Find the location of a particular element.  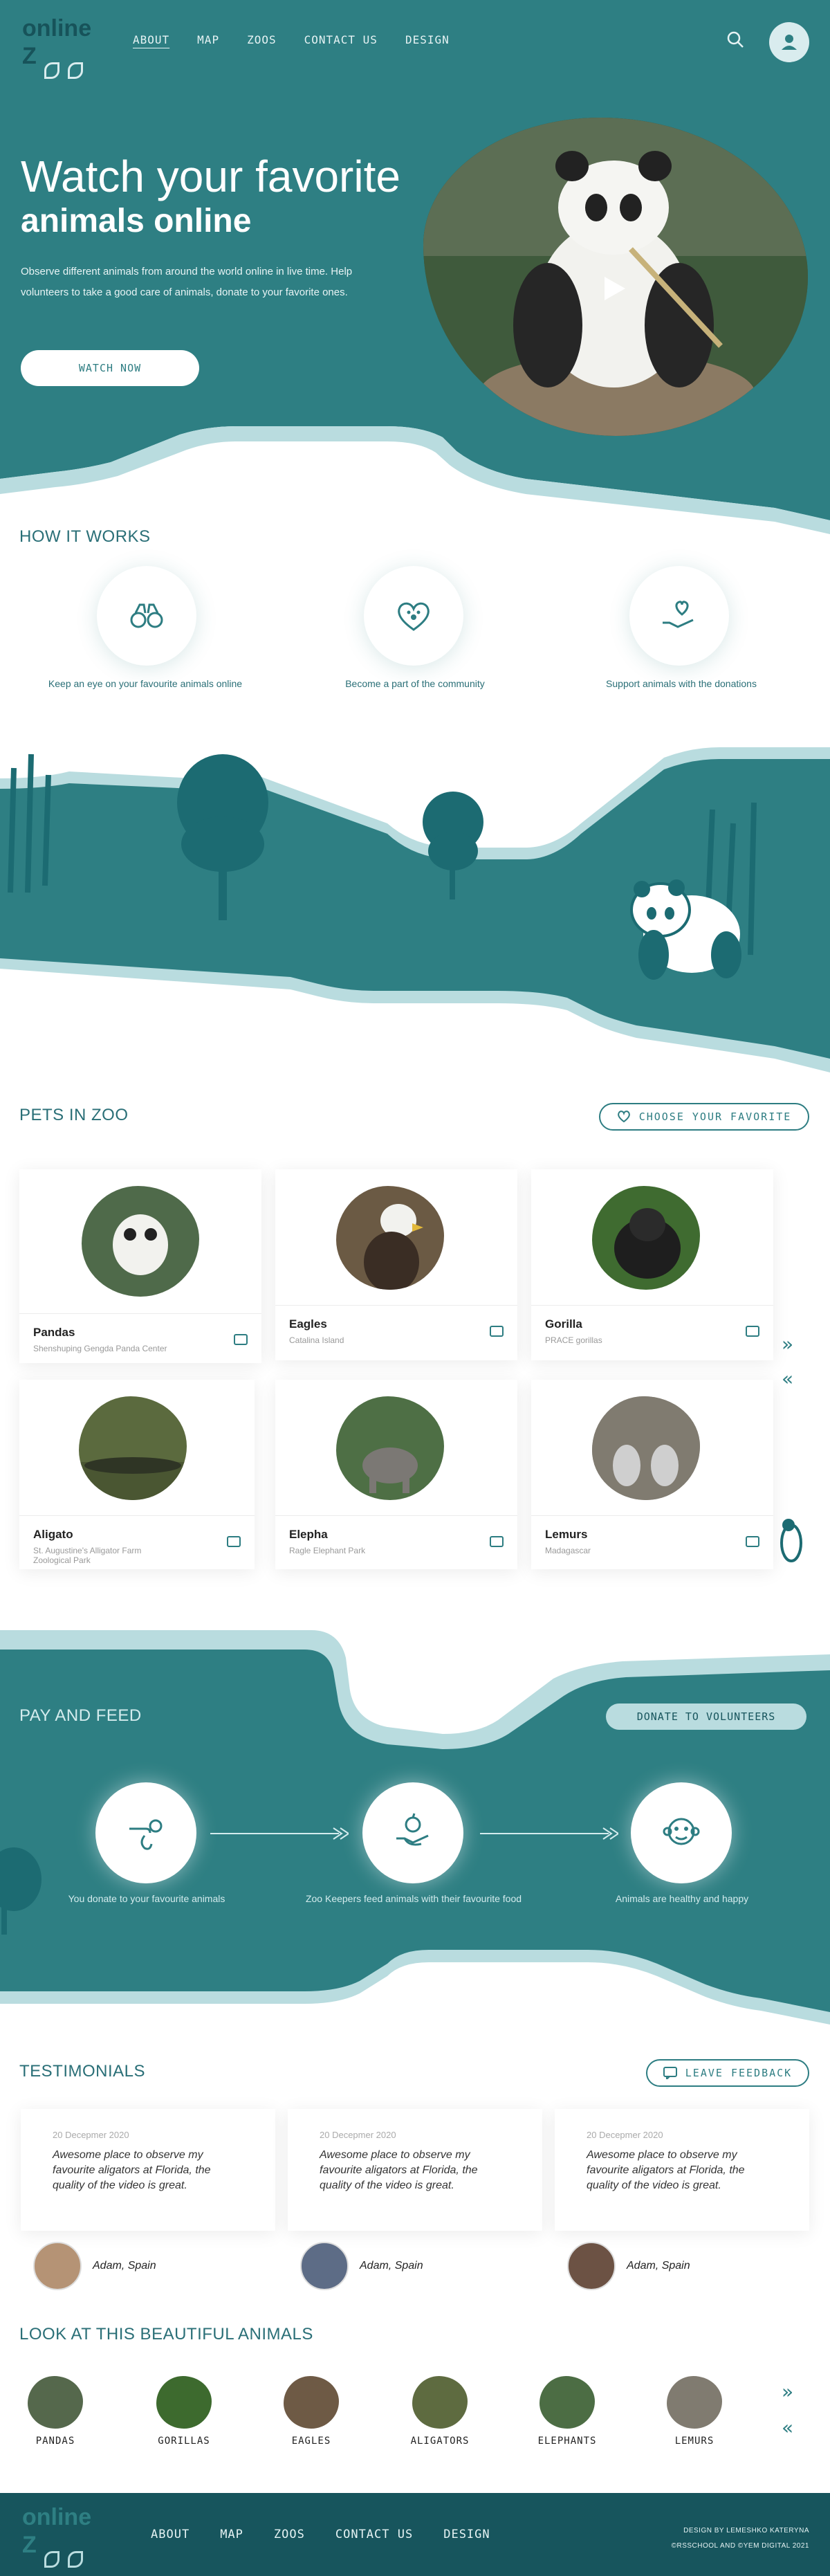

hand-coin-icon is located at coordinates (145, 1833).